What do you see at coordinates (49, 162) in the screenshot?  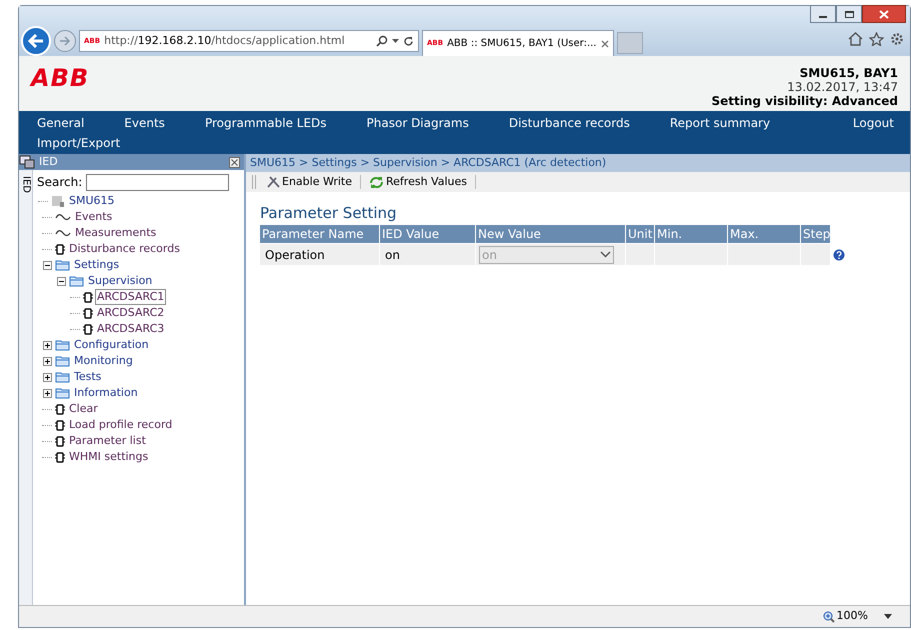 I see `sidebar-title: IED` at bounding box center [49, 162].